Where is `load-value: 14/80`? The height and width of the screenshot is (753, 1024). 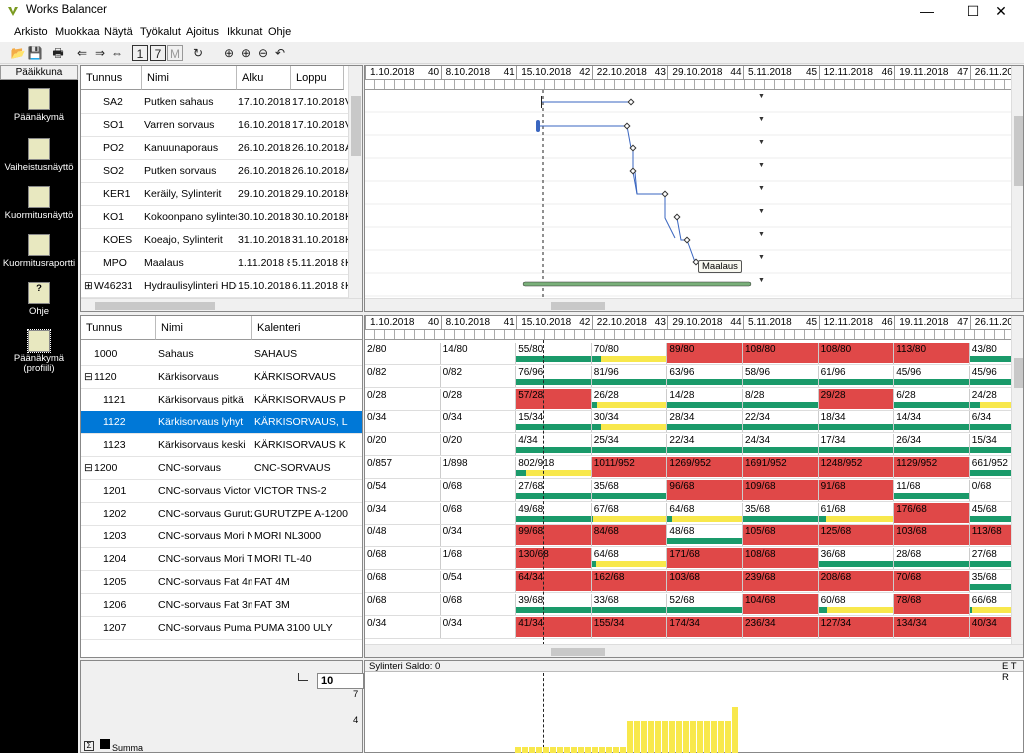
load-value: 14/80 is located at coordinates (455, 349).